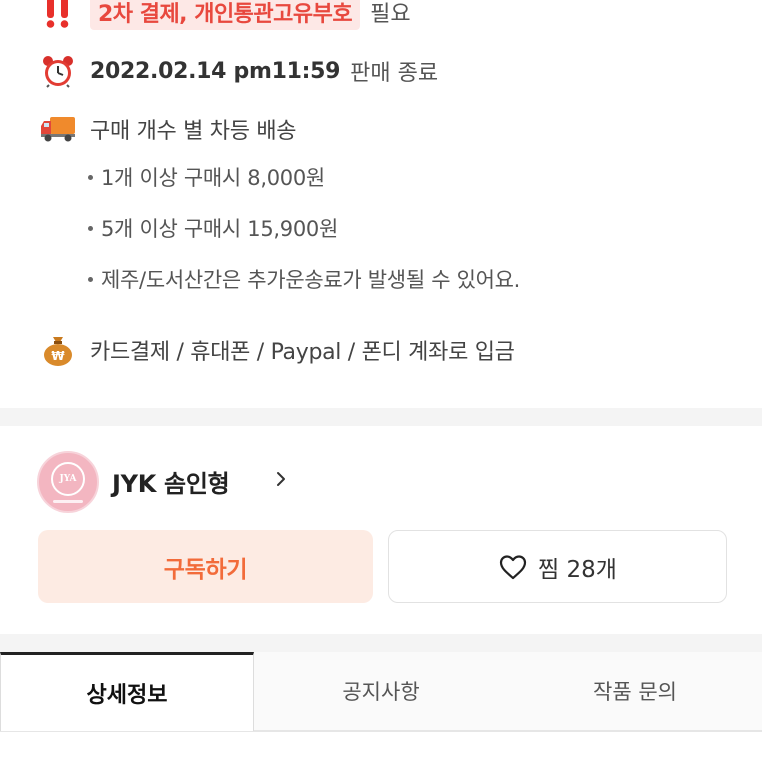 This screenshot has height=762, width=762. What do you see at coordinates (390, 14) in the screenshot?
I see `payment-notice-suffix: 필요` at bounding box center [390, 14].